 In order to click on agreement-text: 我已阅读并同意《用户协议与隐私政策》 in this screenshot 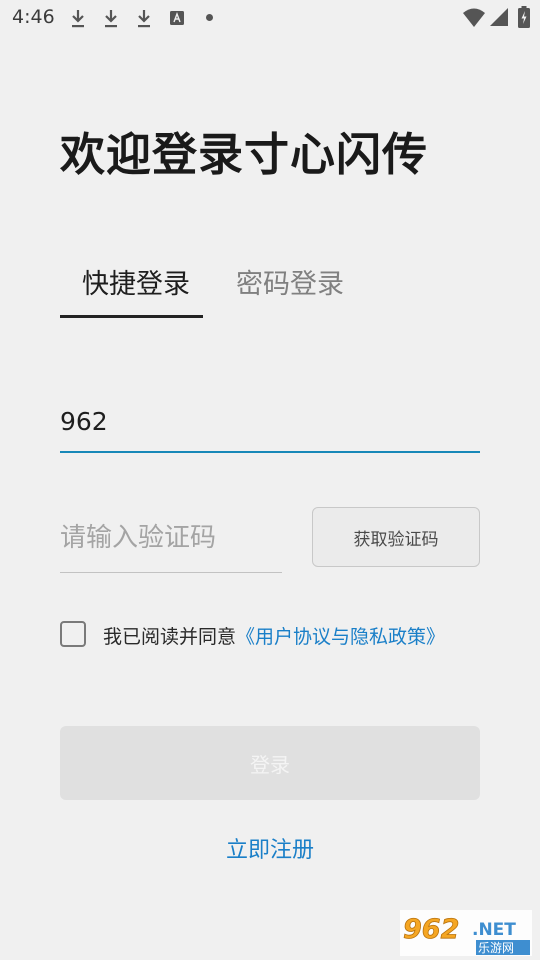, I will do `click(274, 635)`.